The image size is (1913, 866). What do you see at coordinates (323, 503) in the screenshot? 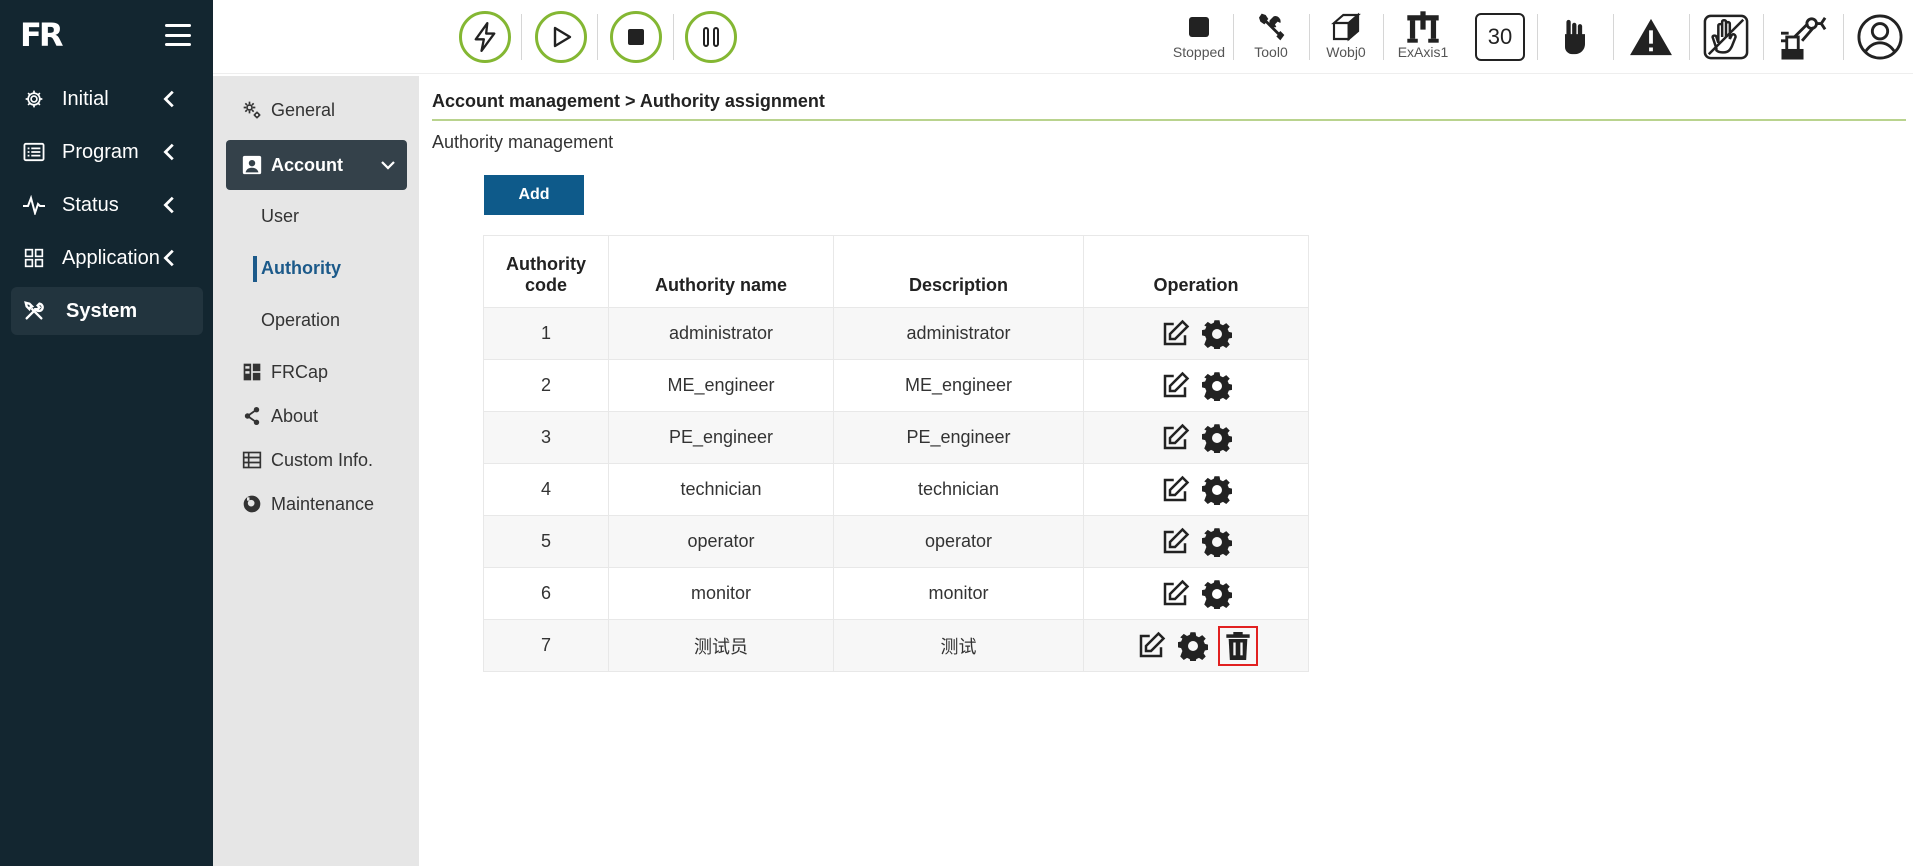
I see `subnav-label: Maintenance` at bounding box center [323, 503].